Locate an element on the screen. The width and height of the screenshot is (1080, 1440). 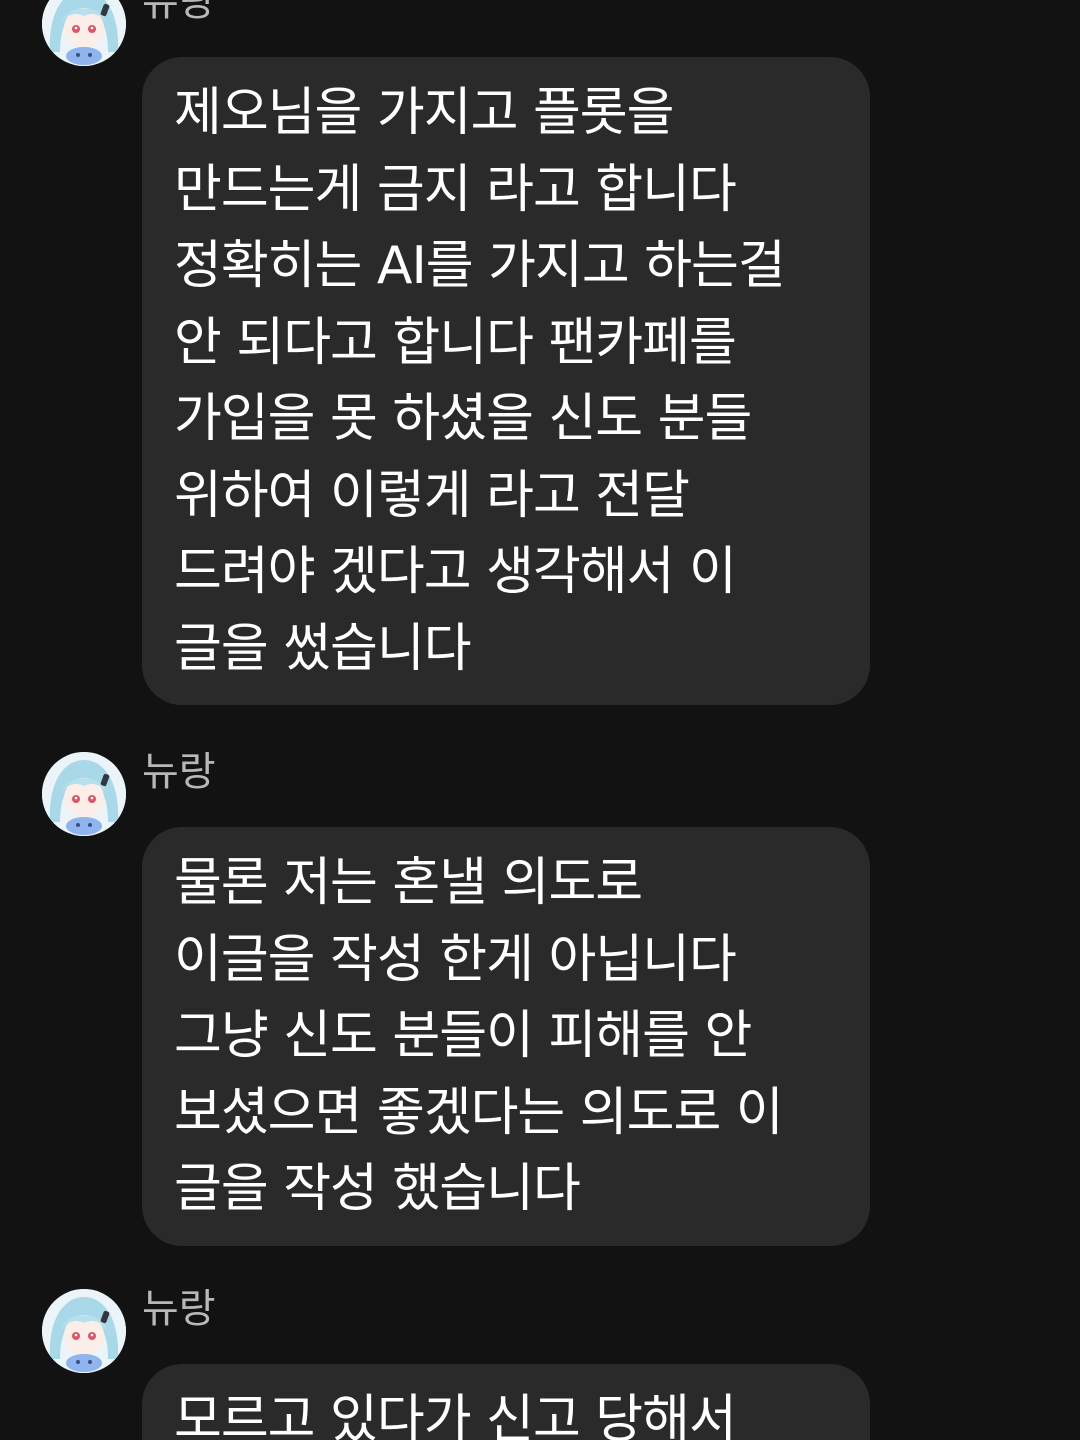
message-bubble: 모르고 있다가 신고 당해서 is located at coordinates (506, 1402).